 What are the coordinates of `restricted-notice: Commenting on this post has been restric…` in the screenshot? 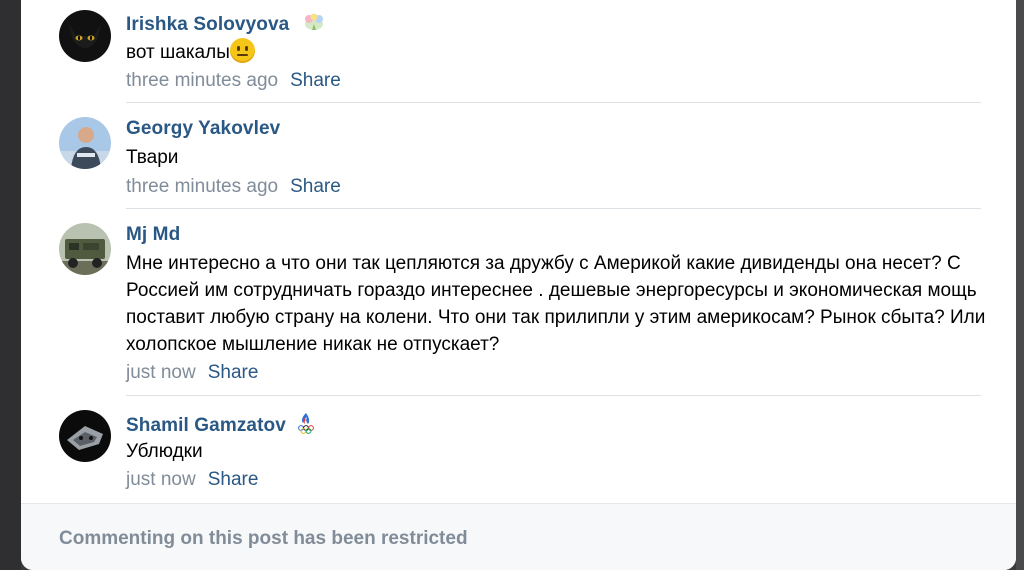 It's located at (263, 538).